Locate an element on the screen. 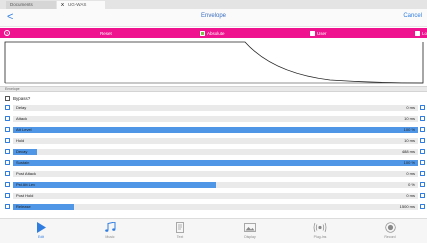 This screenshot has height=243, width=427. play-icon is located at coordinates (41, 227).